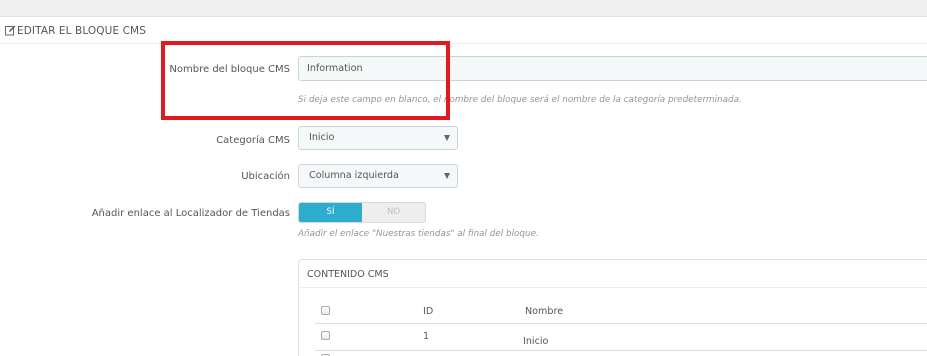  Describe the element at coordinates (621, 350) in the screenshot. I see `row-divider` at that location.